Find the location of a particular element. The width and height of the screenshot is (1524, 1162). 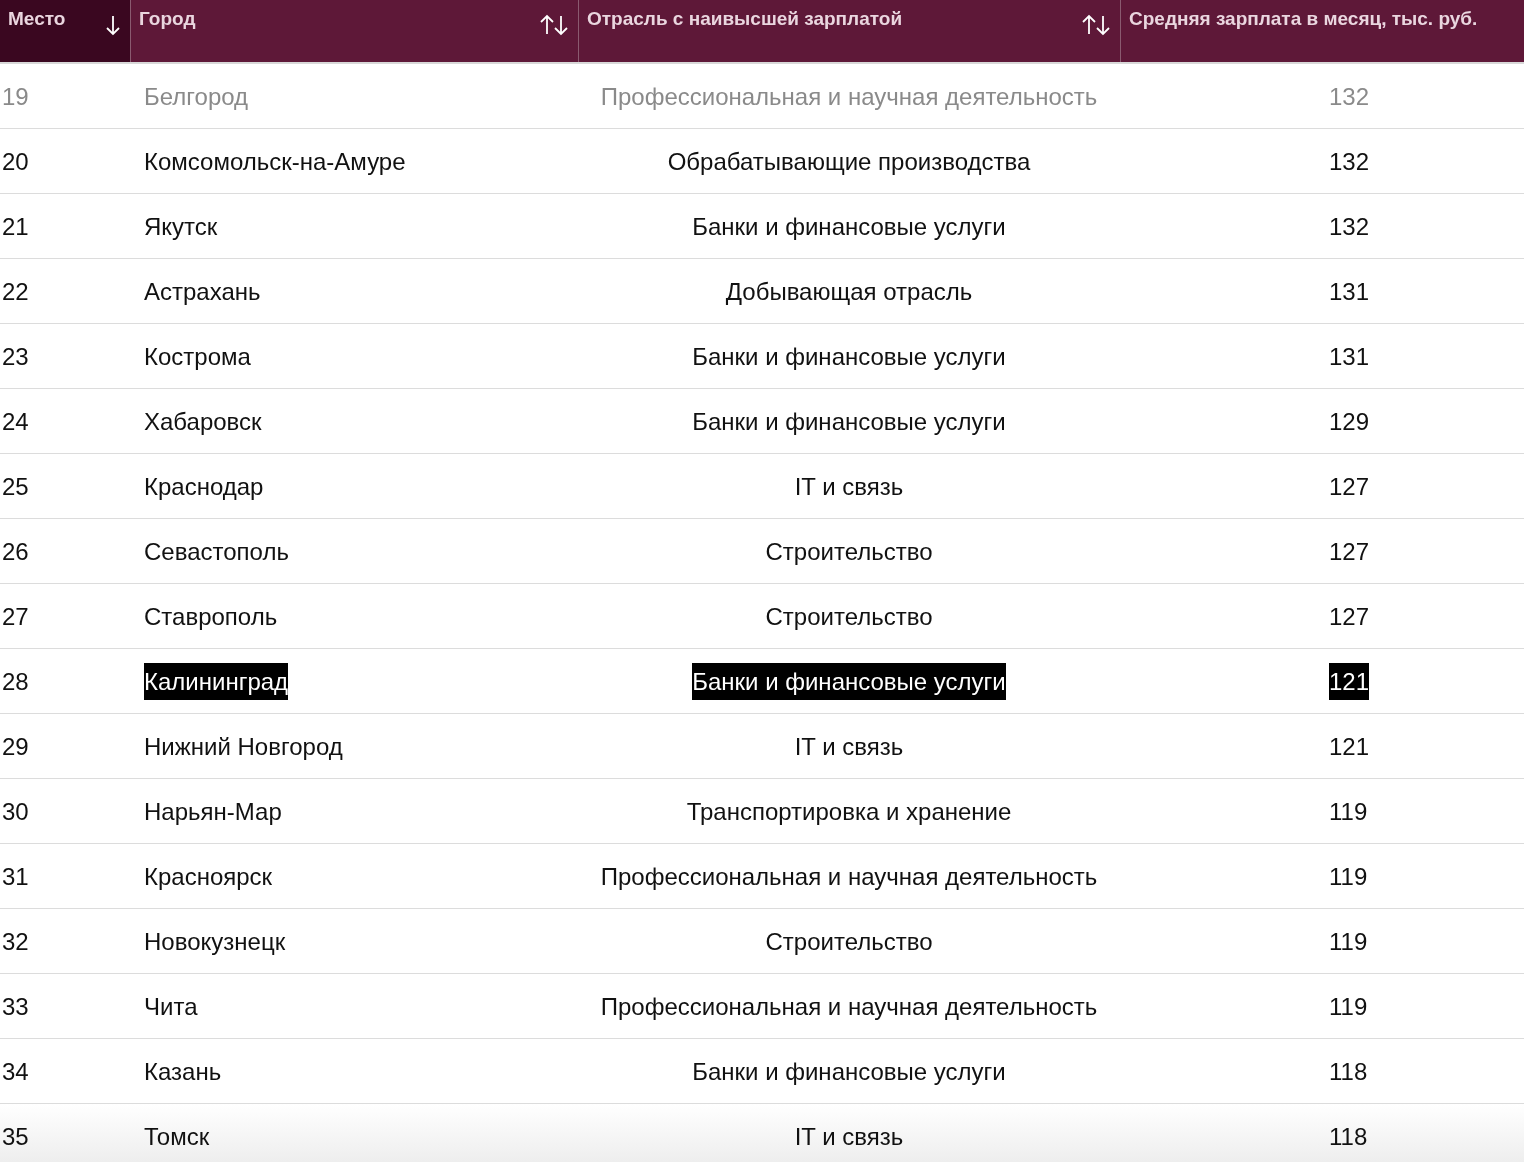

city-cell-text: Томск is located at coordinates (177, 1136).